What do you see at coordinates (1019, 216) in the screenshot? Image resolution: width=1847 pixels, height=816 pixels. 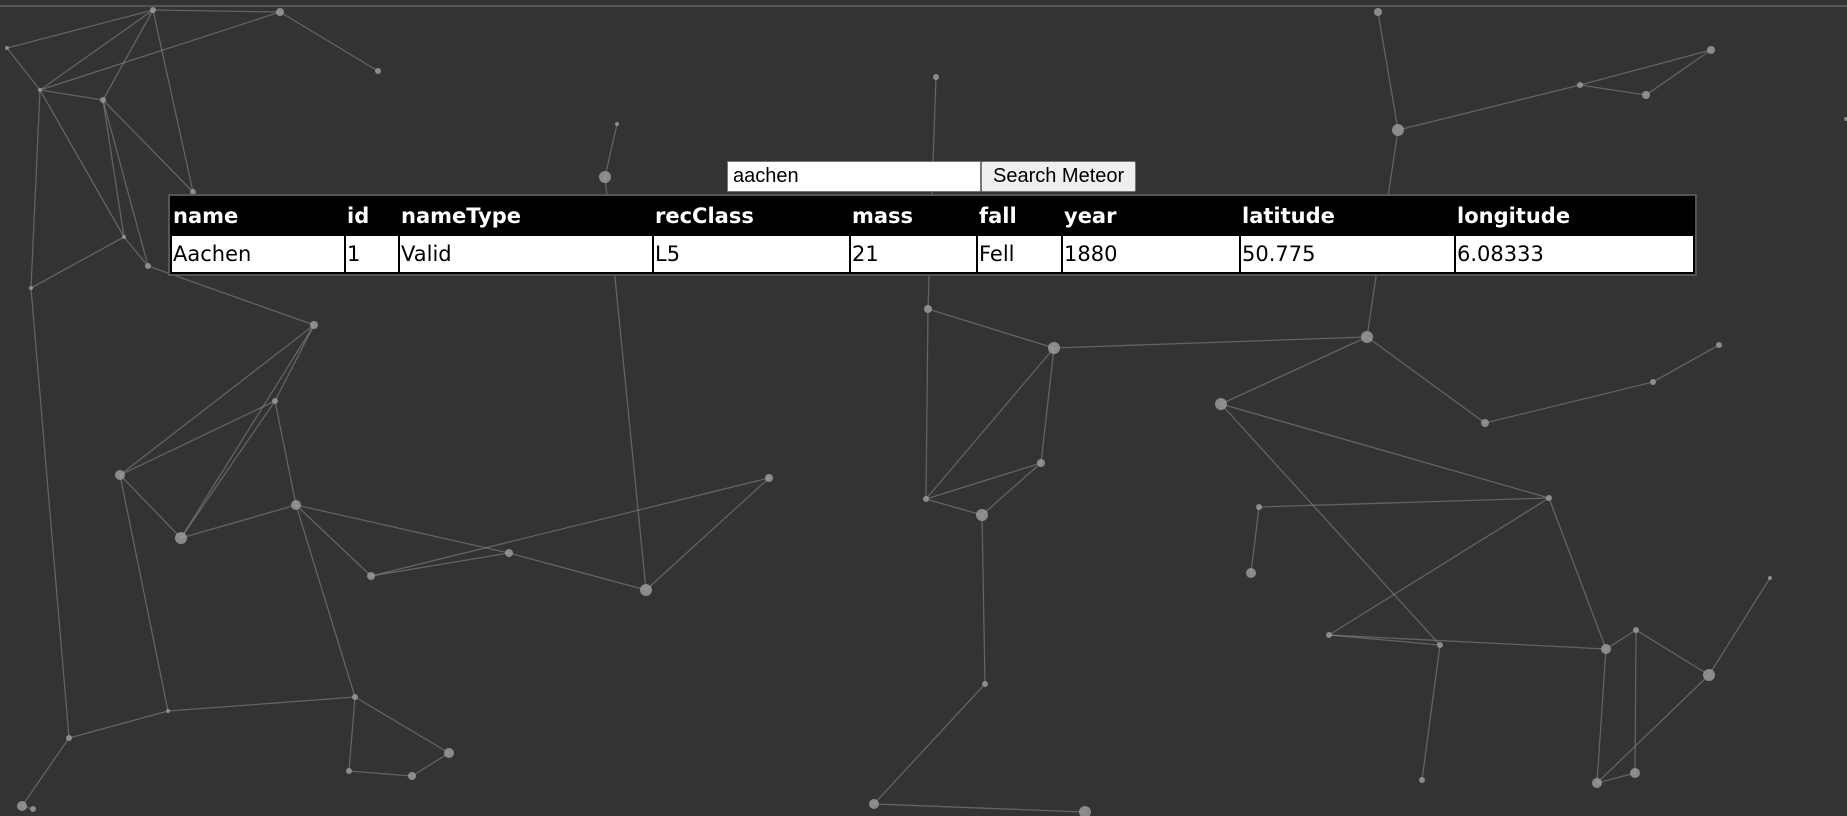 I see `column-header-fall: fall` at bounding box center [1019, 216].